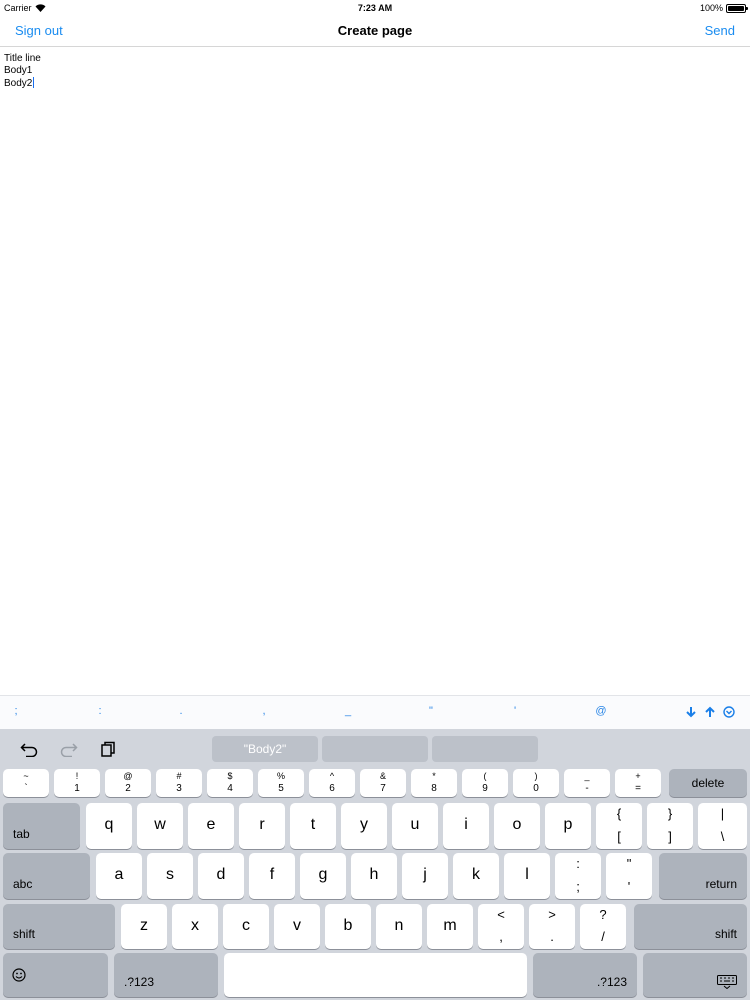 Image resolution: width=750 pixels, height=1000 pixels. What do you see at coordinates (729, 712) in the screenshot?
I see `chevron-circle-down-icon` at bounding box center [729, 712].